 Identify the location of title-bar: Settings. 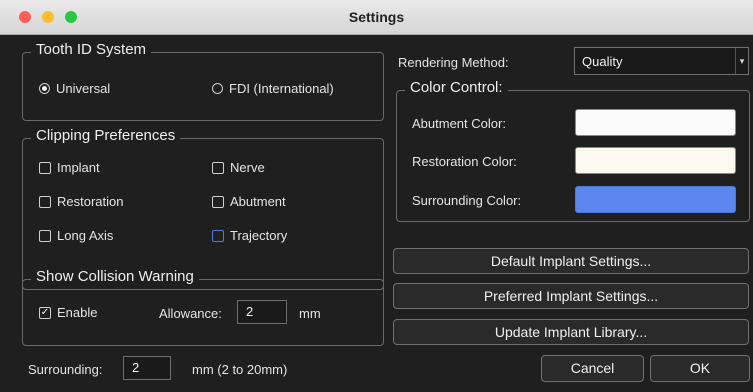
(376, 17).